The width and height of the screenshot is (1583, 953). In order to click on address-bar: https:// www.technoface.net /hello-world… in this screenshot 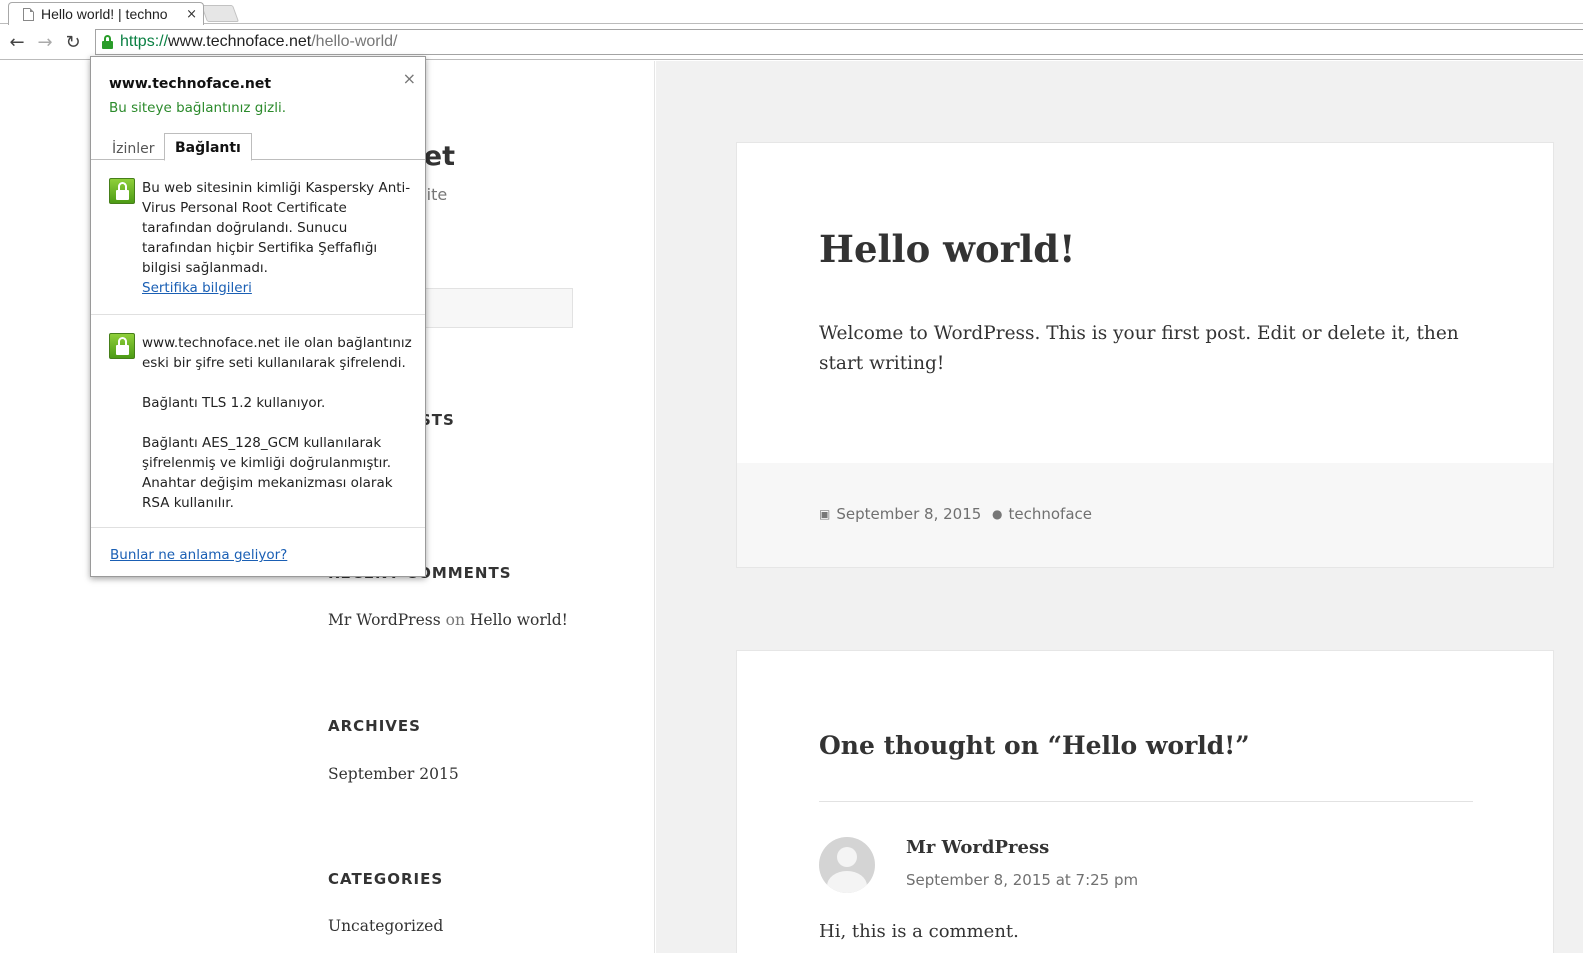, I will do `click(839, 42)`.